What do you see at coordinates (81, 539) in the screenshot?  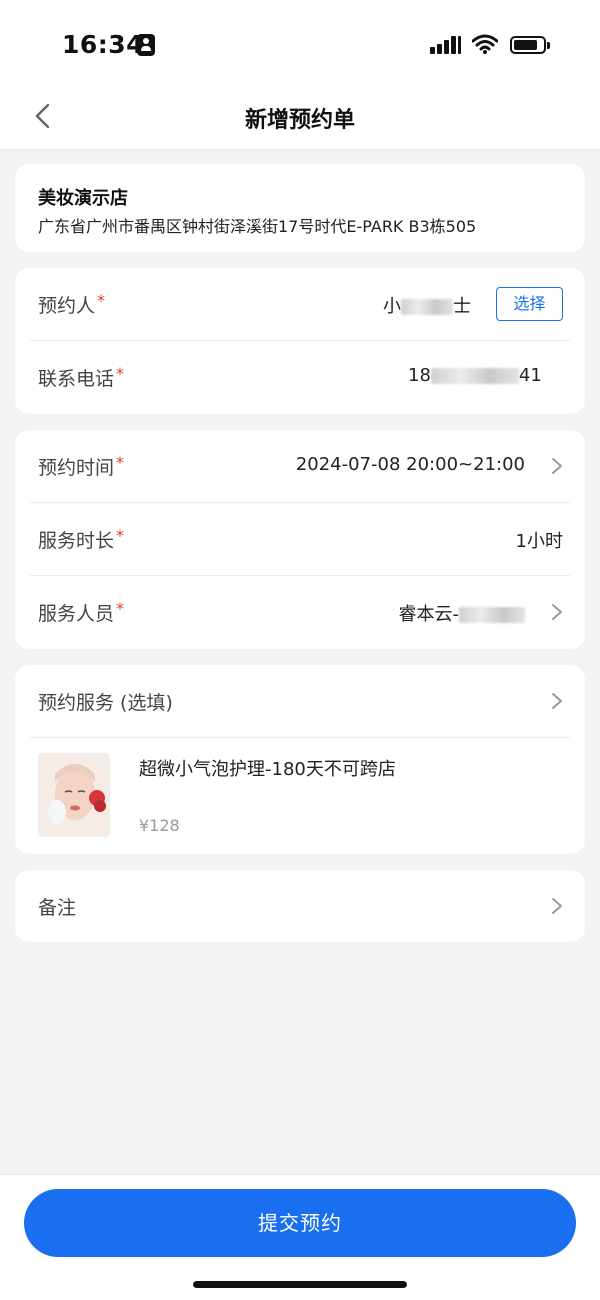 I see `duration-label: 服务时长 *` at bounding box center [81, 539].